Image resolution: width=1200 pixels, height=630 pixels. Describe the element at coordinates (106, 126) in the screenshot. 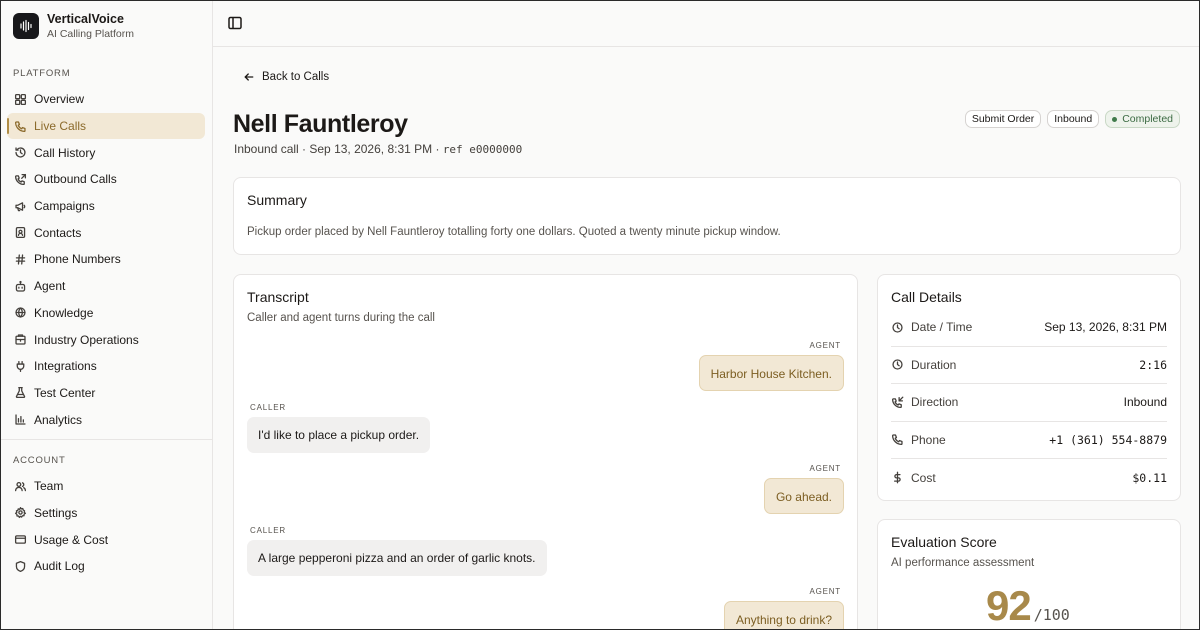

I see `sidebar-item-live-calls: Live Calls` at that location.